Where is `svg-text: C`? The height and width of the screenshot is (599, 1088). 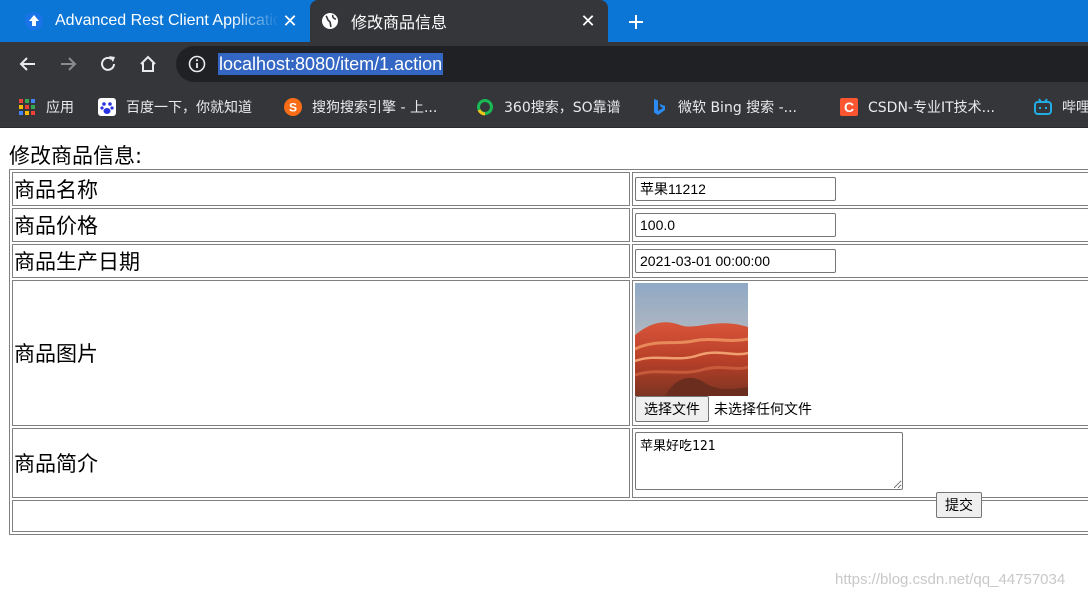 svg-text: C is located at coordinates (849, 107).